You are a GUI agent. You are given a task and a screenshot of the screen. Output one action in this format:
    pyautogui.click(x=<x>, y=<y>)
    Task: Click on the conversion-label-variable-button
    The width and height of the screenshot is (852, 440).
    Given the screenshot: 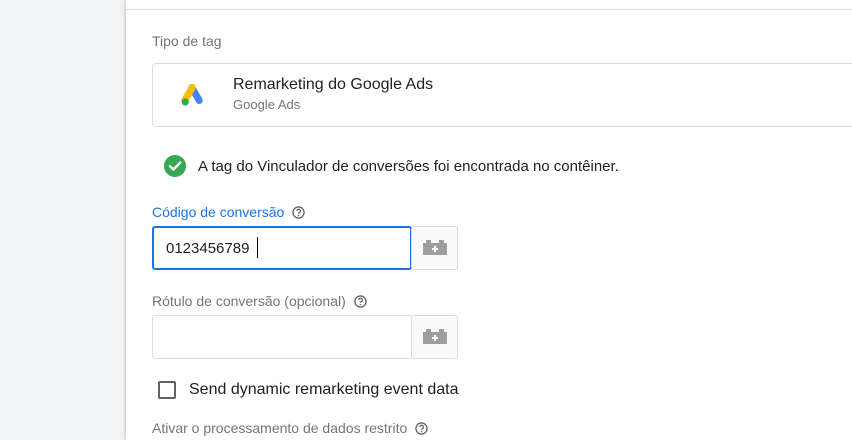 What is the action you would take?
    pyautogui.click(x=434, y=337)
    